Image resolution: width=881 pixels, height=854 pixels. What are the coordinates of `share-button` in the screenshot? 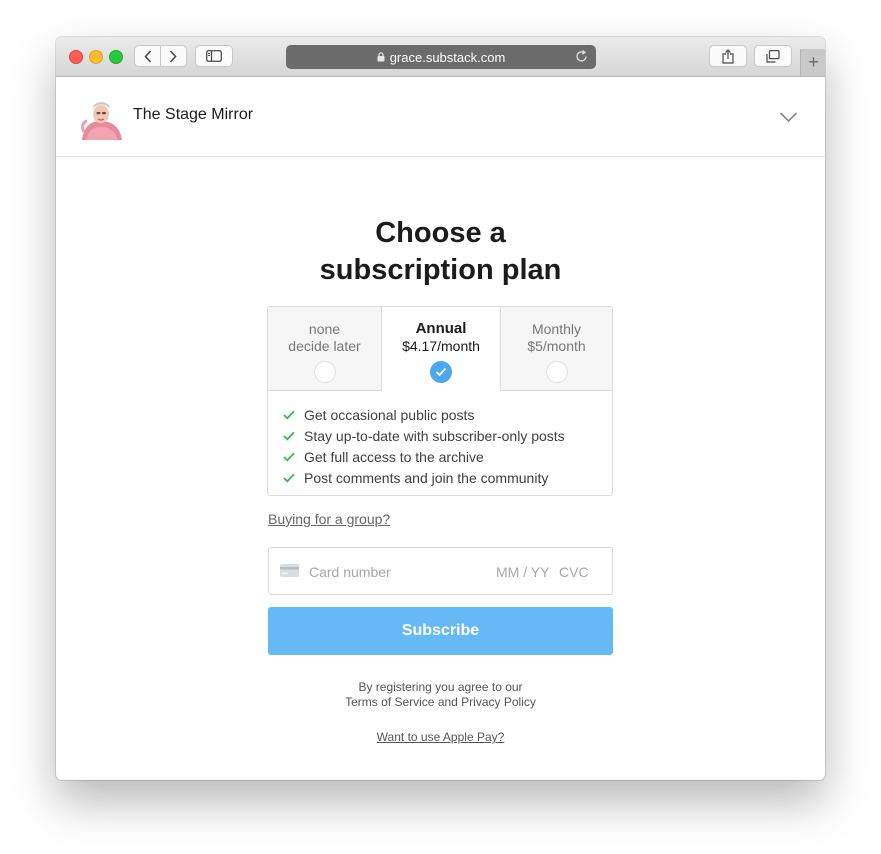 It's located at (728, 56).